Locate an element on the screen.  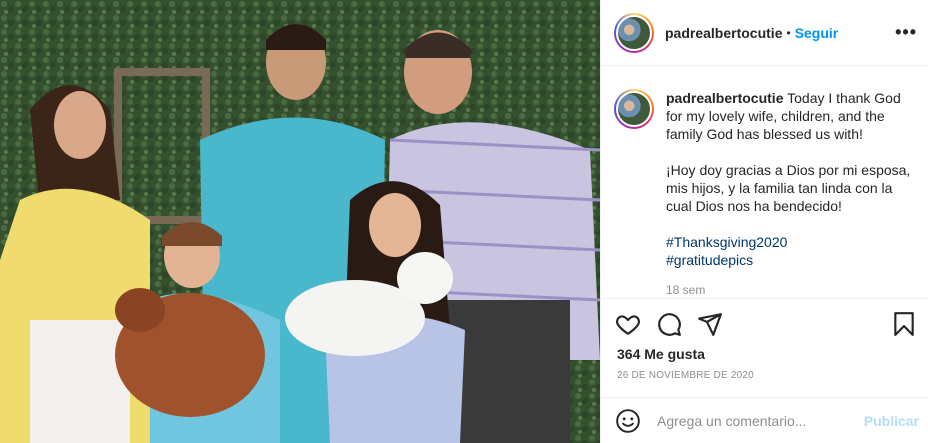
action-bar is located at coordinates (764, 323).